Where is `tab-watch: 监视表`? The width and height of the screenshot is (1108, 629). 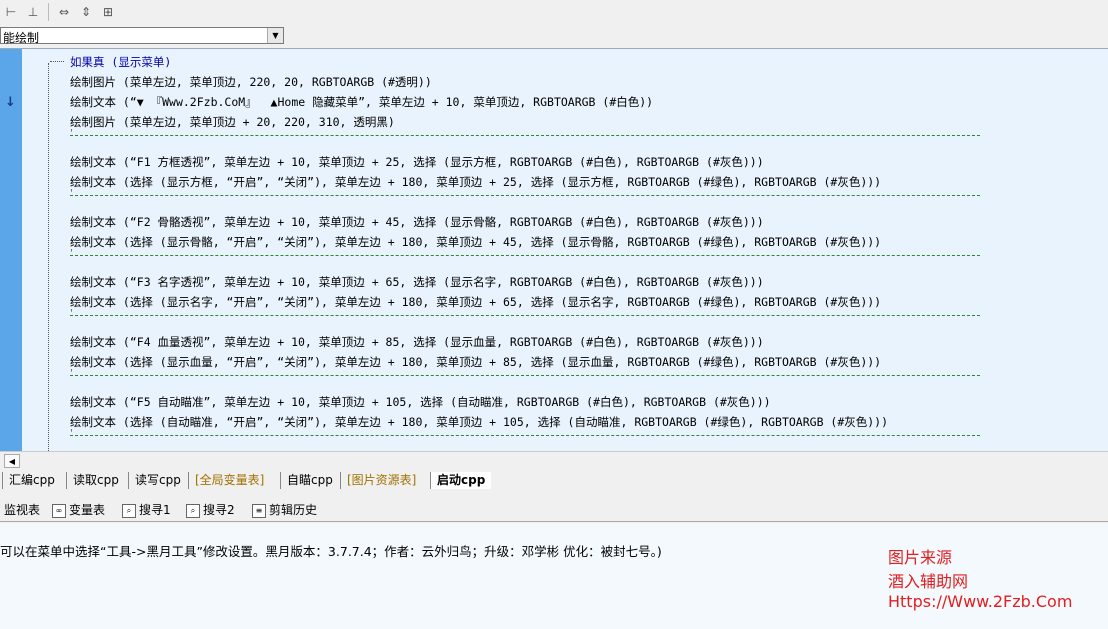 tab-watch: 监视表 is located at coordinates (22, 510).